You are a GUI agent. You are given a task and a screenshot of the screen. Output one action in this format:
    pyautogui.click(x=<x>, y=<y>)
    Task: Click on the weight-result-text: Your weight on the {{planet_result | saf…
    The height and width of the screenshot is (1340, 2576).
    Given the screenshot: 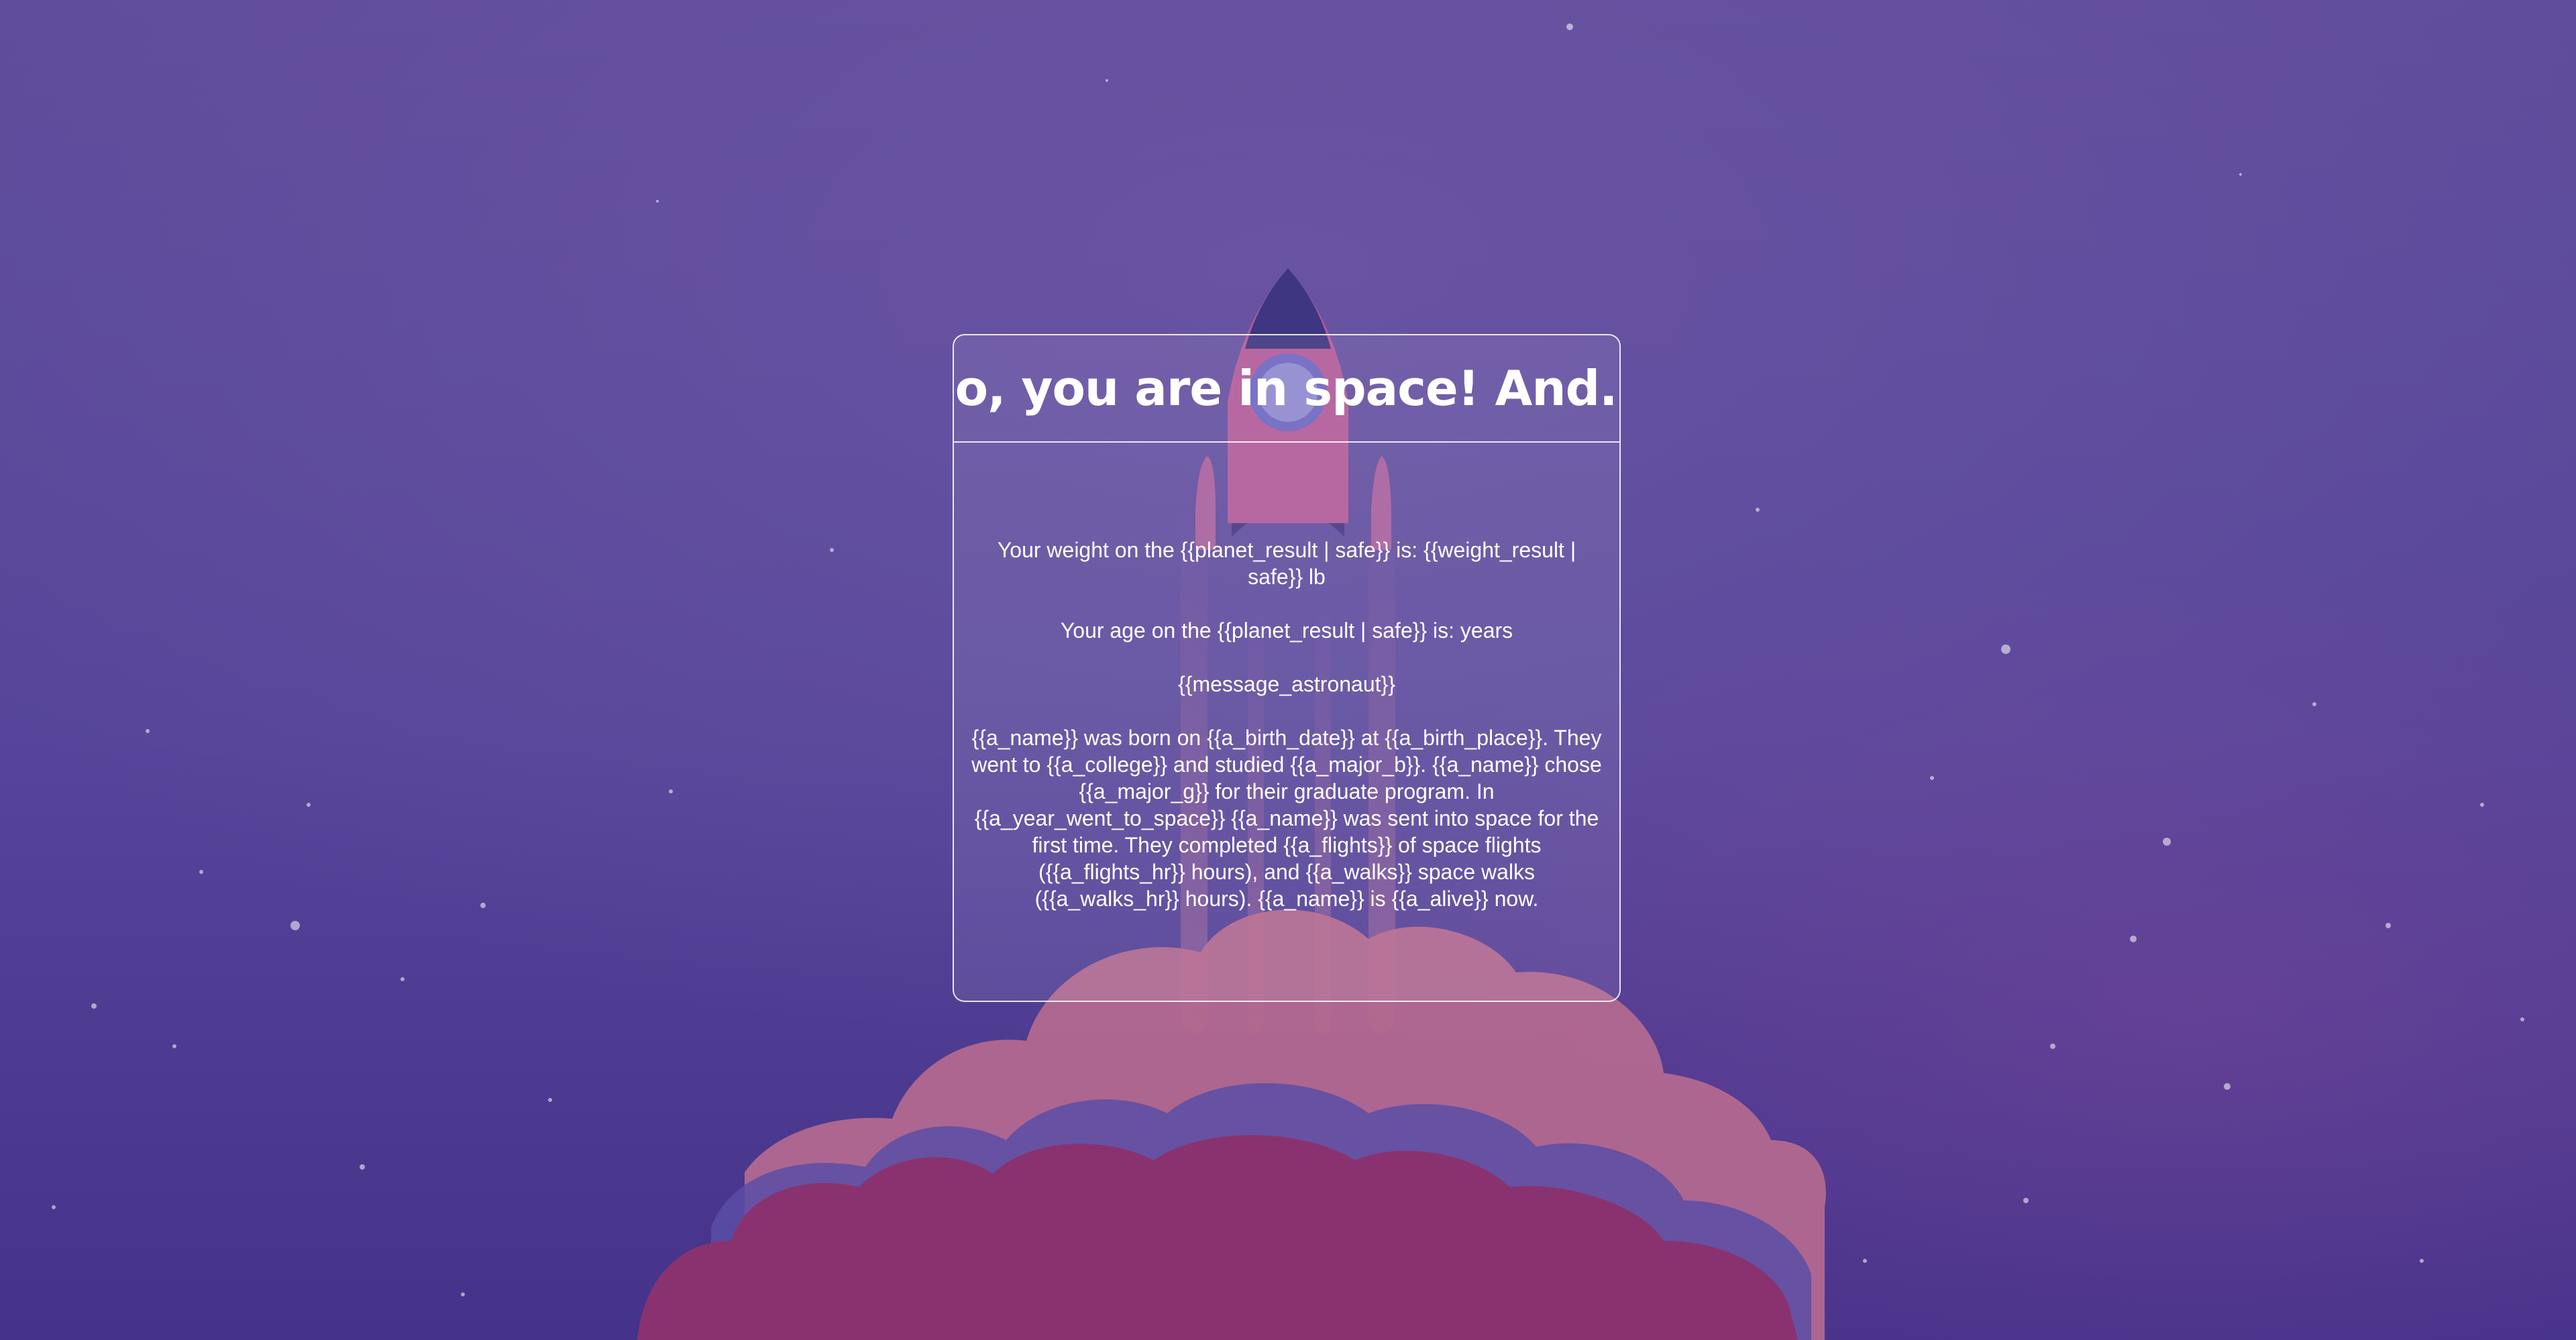 What is the action you would take?
    pyautogui.click(x=1286, y=563)
    